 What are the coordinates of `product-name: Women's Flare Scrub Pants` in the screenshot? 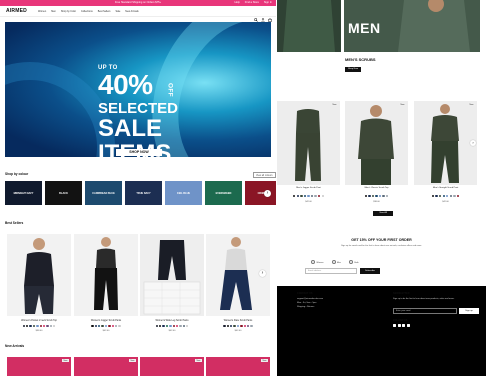 It's located at (238, 321).